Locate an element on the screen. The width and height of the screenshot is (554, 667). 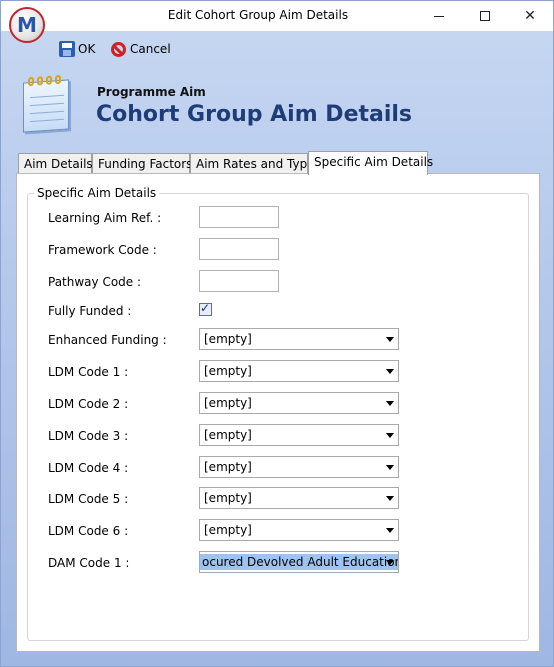
ldm-code-2-value: [empty] is located at coordinates (228, 403).